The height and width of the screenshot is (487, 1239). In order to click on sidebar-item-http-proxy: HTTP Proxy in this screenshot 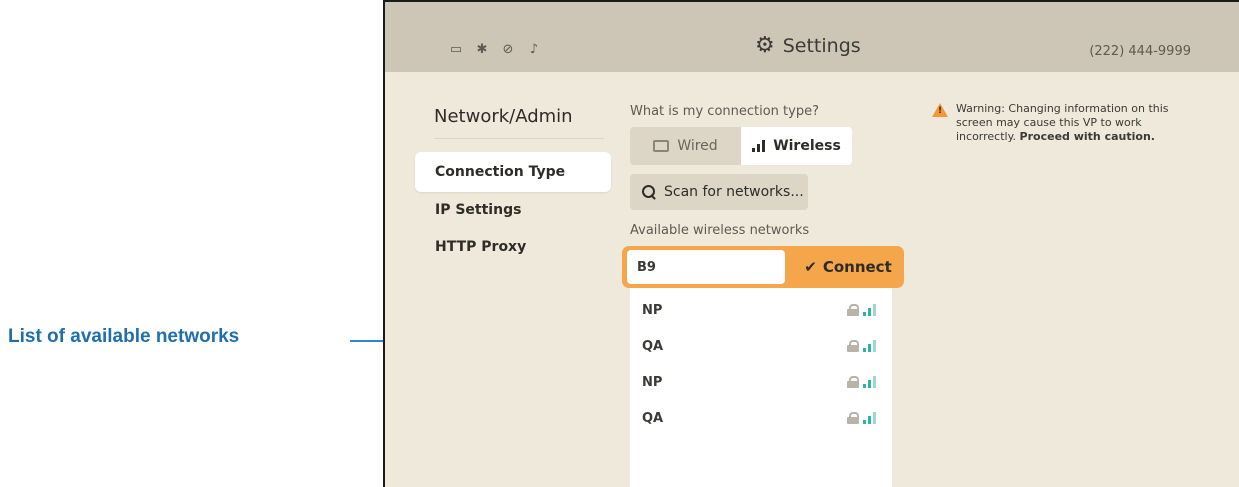, I will do `click(513, 247)`.